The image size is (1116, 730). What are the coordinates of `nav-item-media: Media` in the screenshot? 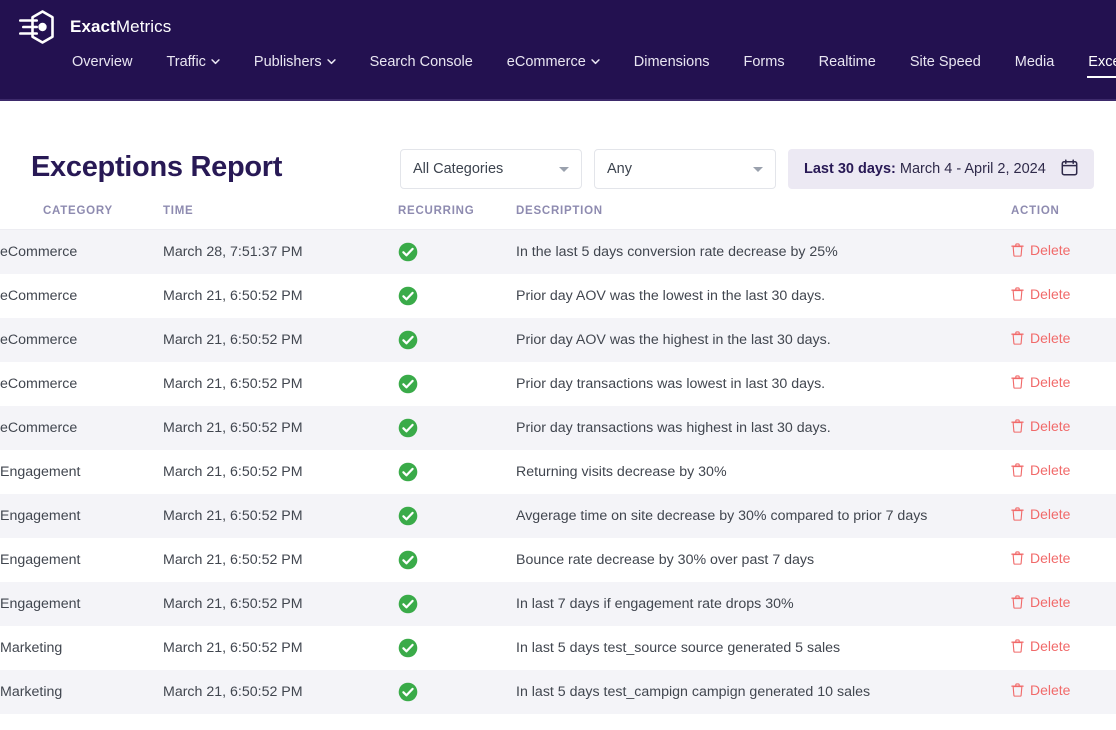 It's located at (1035, 65).